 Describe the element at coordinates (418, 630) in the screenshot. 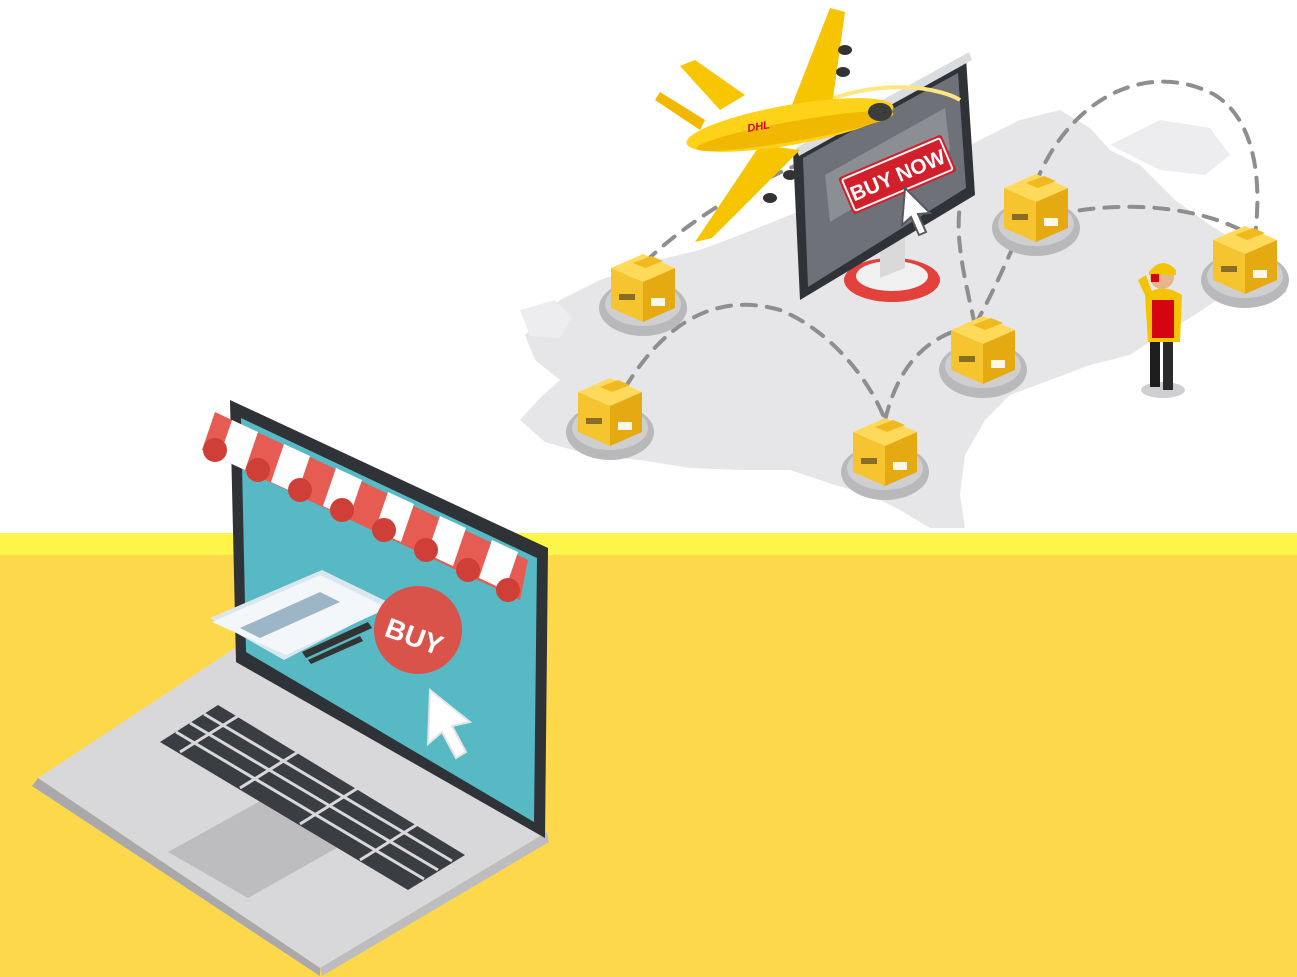

I see `buy-button: BUY` at that location.